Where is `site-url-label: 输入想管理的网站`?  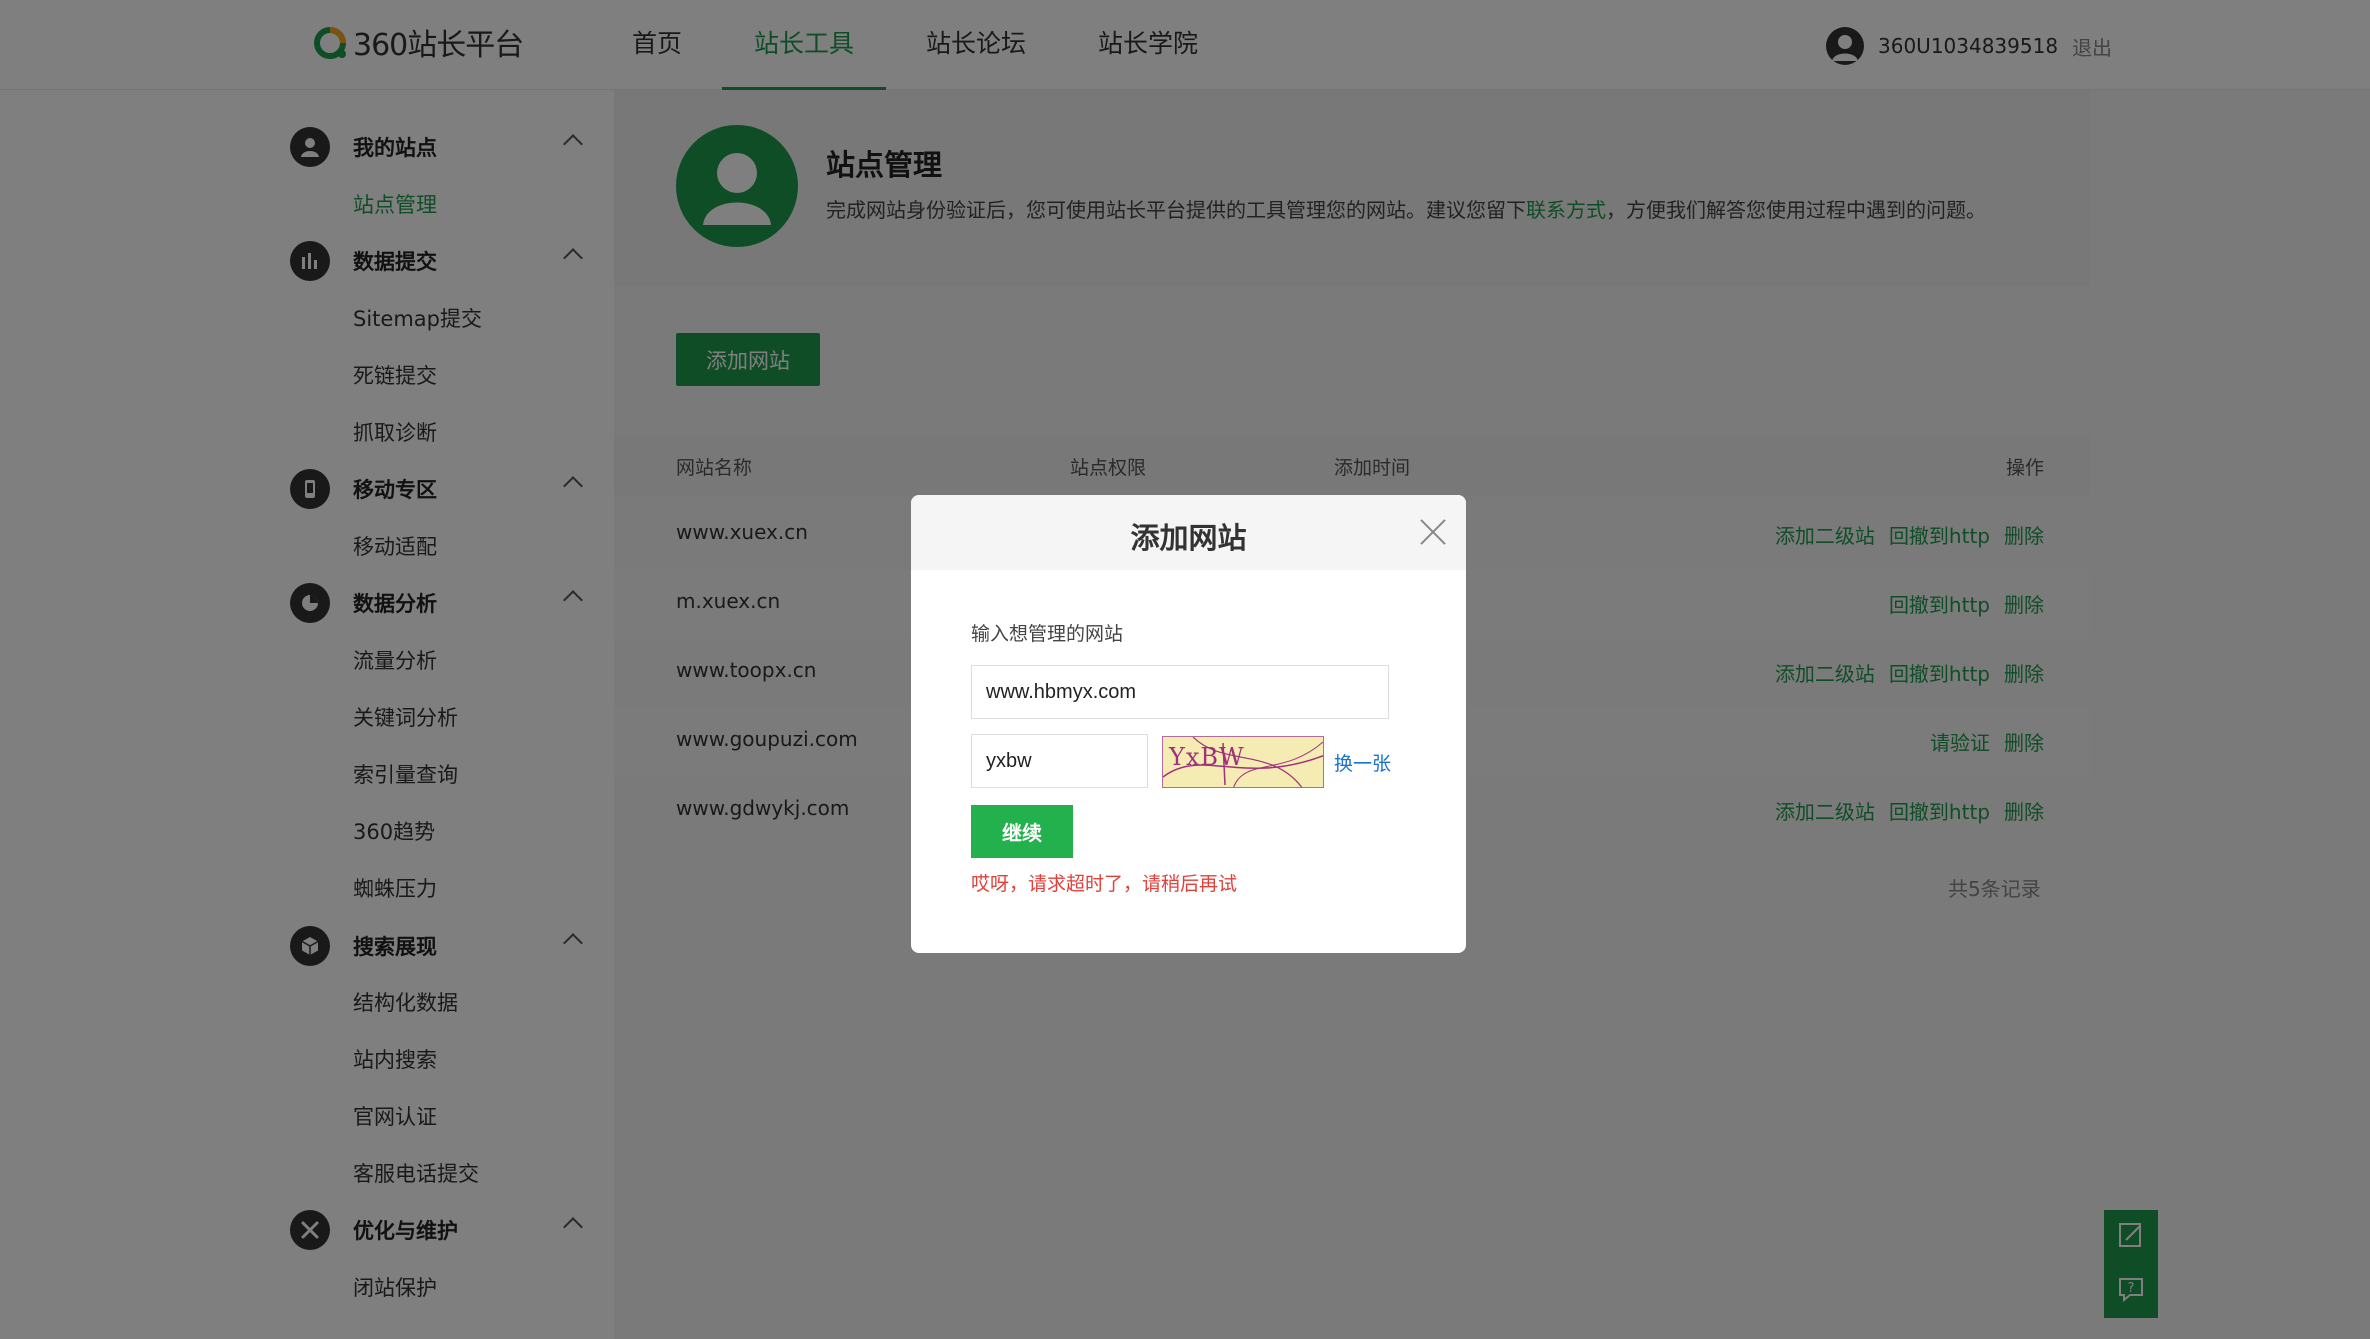
site-url-label: 输入想管理的网站 is located at coordinates (1047, 634).